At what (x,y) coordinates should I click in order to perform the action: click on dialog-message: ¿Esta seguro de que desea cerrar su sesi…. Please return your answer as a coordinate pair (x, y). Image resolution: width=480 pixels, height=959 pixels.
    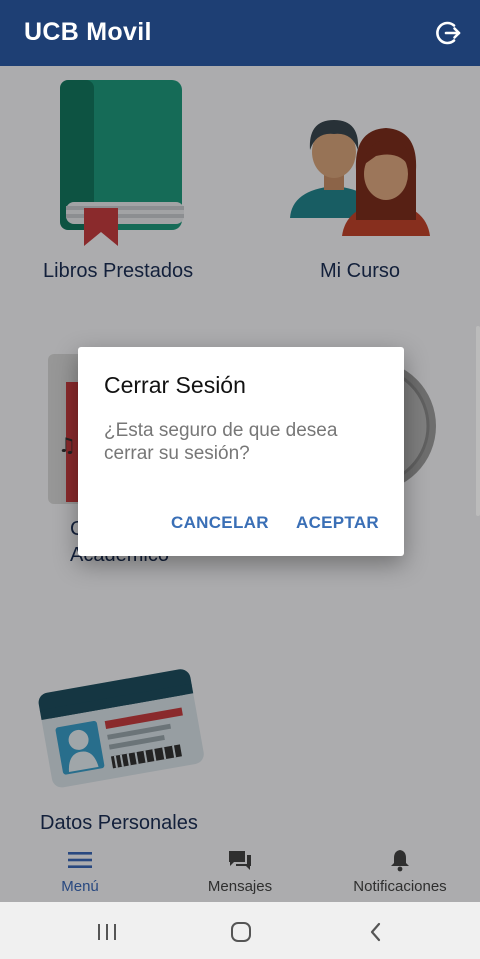
    Looking at the image, I should click on (221, 442).